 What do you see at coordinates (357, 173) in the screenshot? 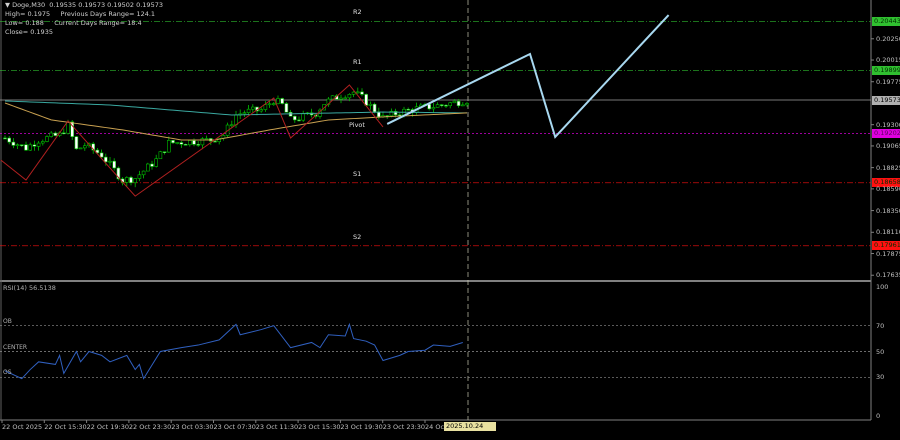
I see `level-label-s1: S1` at bounding box center [357, 173].